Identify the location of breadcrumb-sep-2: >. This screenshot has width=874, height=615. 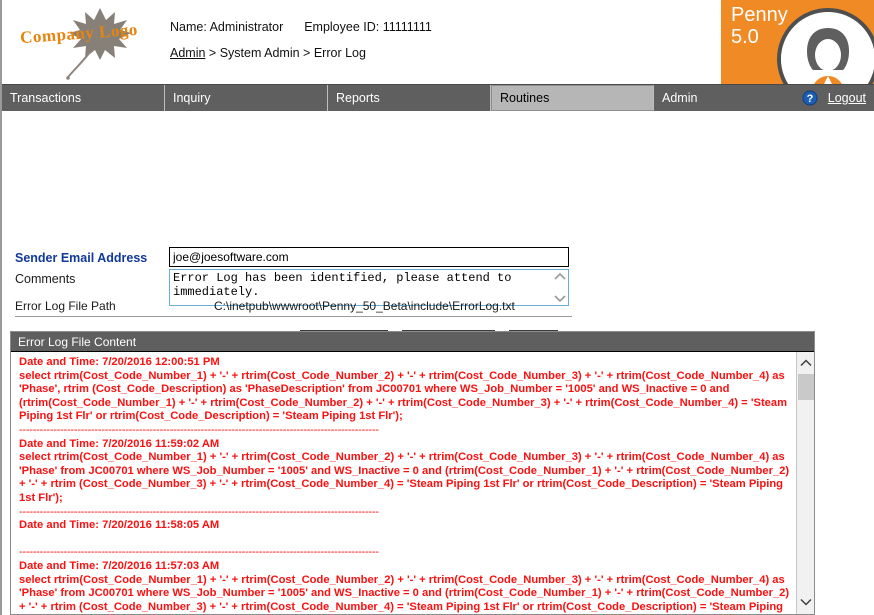
(306, 53).